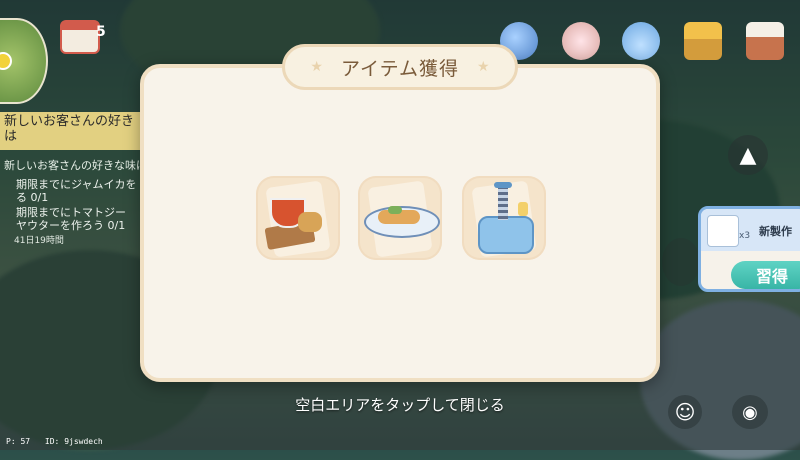 This screenshot has height=460, width=800. What do you see at coordinates (681, 262) in the screenshot?
I see `run-button` at bounding box center [681, 262].